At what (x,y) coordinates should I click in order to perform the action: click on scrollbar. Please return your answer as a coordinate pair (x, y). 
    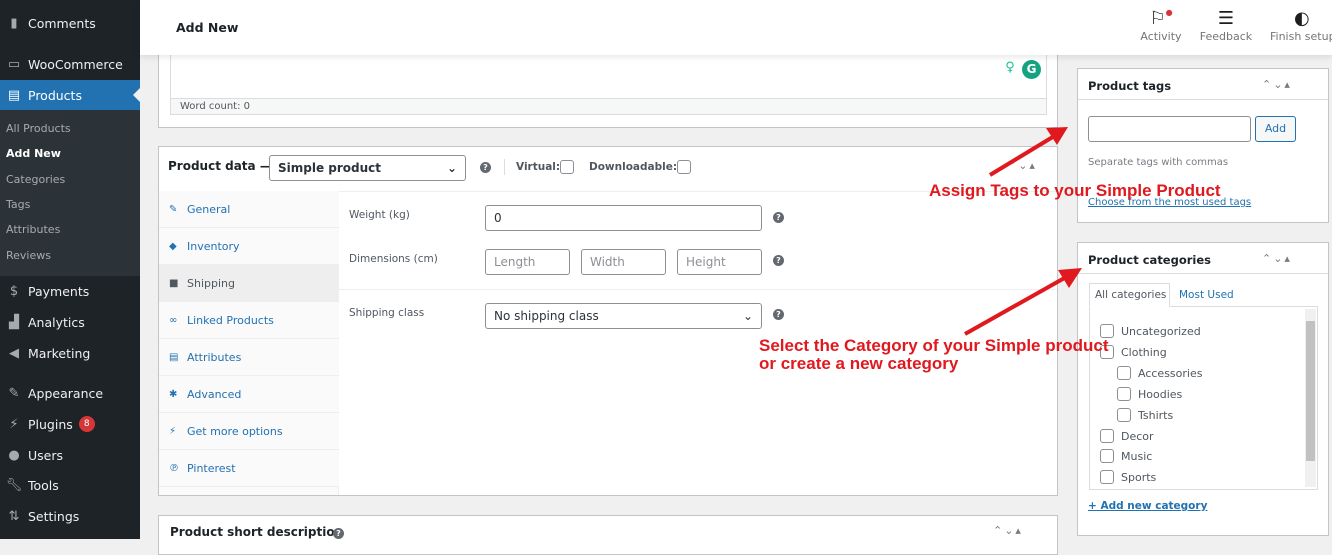
    Looking at the image, I should click on (1310, 398).